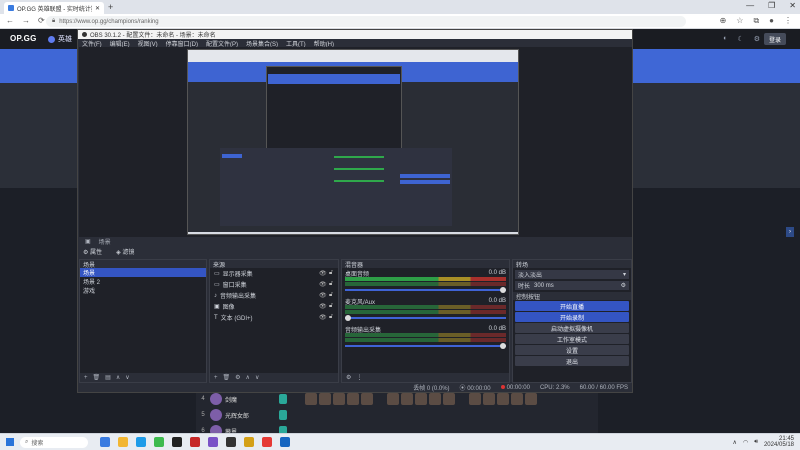 The width and height of the screenshot is (800, 450). I want to click on source-item: T 文本 (GDI+) 👁︎ 🔓︎, so click(274, 317).